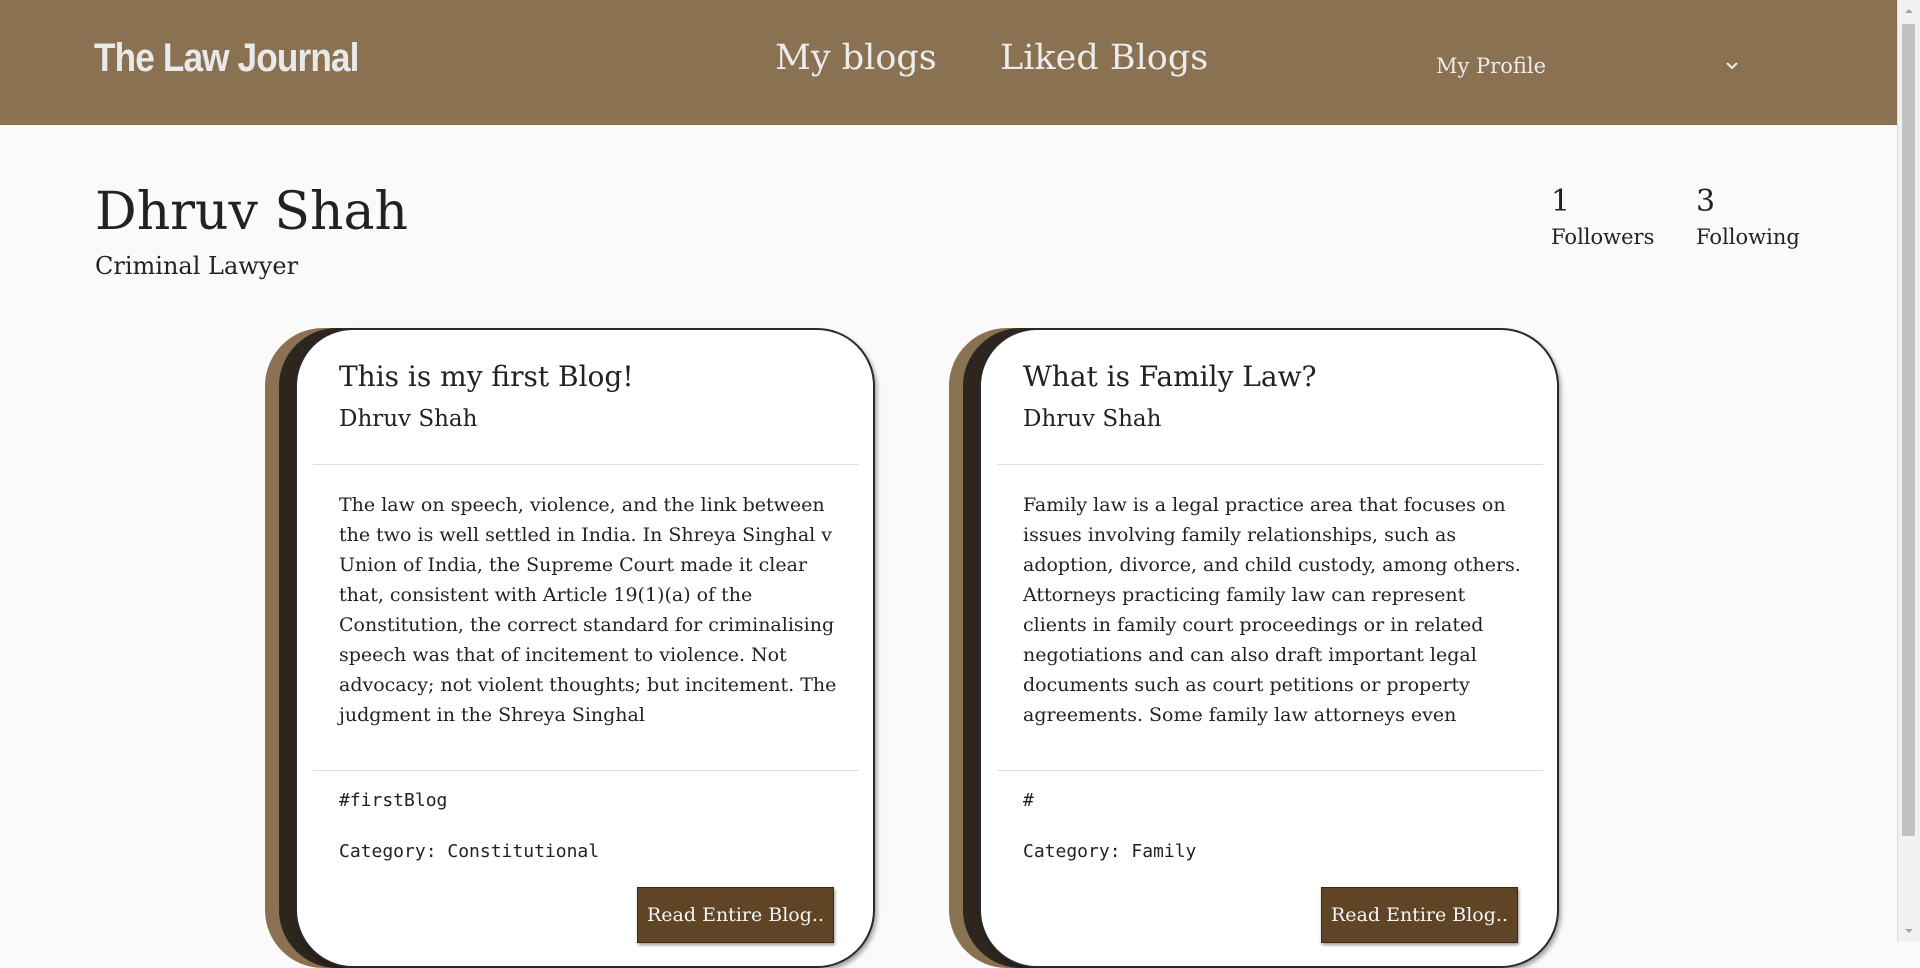 Image resolution: width=1920 pixels, height=968 pixels. I want to click on scroll-up-arrow-icon, so click(1909, 11).